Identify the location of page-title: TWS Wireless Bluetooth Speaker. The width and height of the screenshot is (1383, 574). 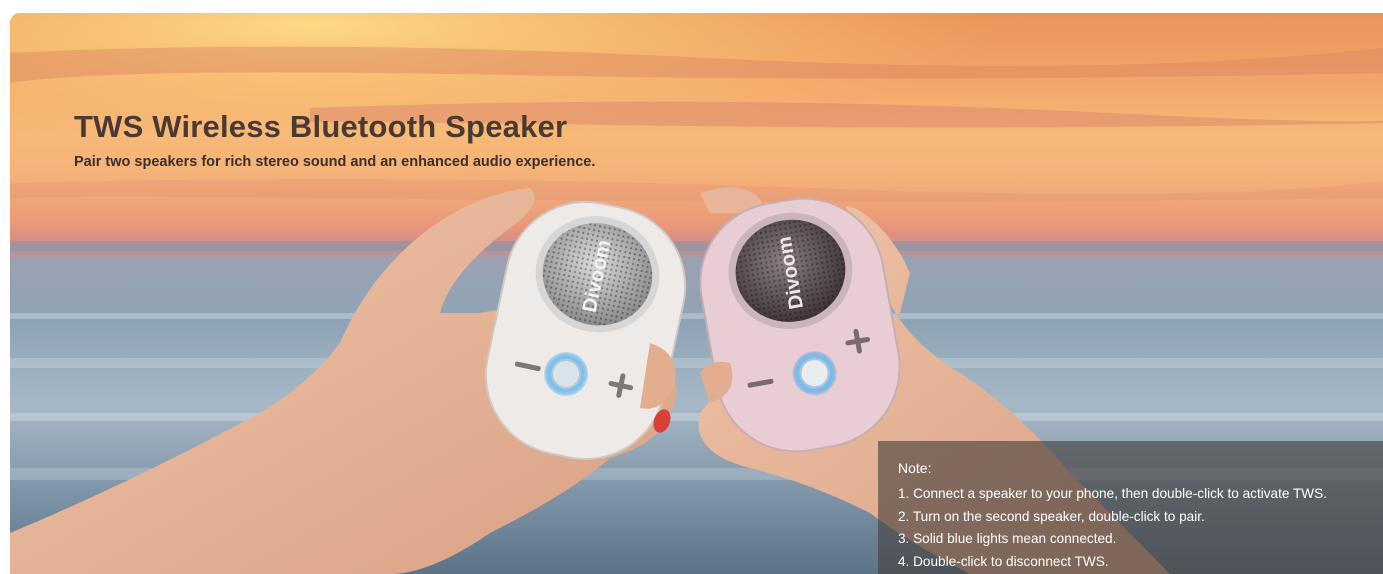
(321, 126).